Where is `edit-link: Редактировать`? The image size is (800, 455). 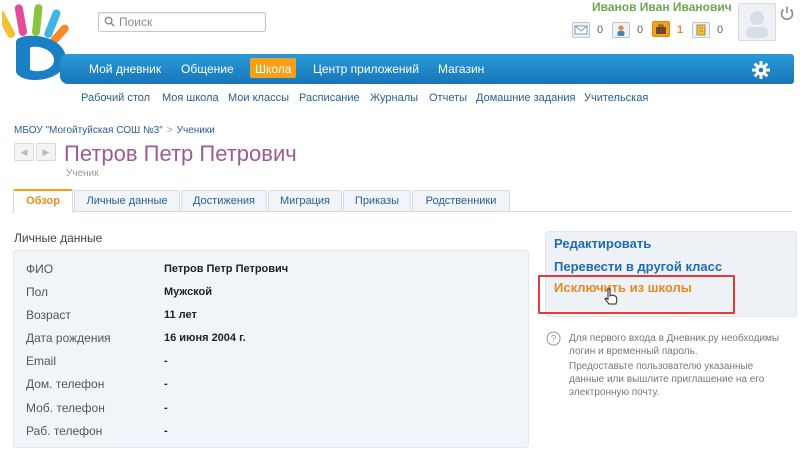
edit-link: Редактировать is located at coordinates (602, 243).